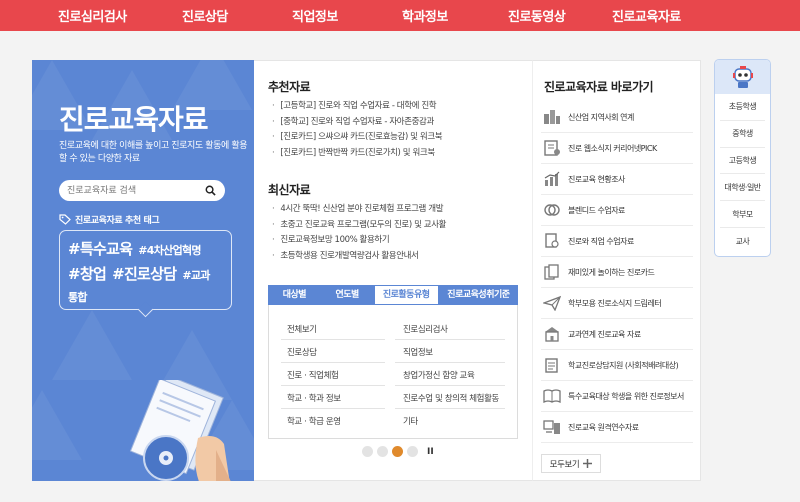 Image resolution: width=800 pixels, height=502 pixels. I want to click on tag-bubble: #특수교육 #4차산업혁명 #창업 #진로상담 #교과 통합, so click(145, 270).